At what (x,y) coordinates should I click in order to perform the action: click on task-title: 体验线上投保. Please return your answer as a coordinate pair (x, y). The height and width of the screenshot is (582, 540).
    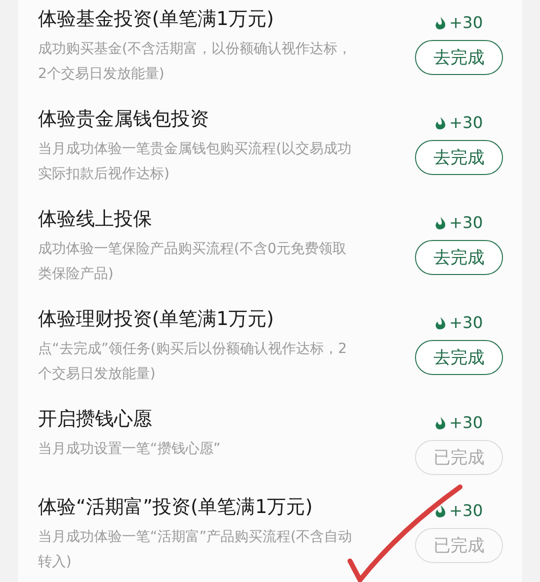
    Looking at the image, I should click on (95, 219).